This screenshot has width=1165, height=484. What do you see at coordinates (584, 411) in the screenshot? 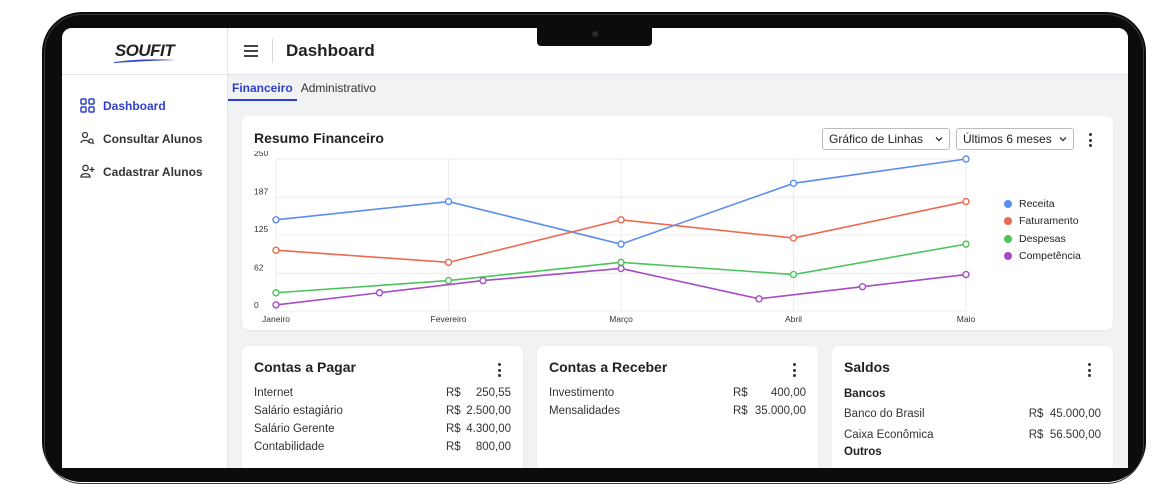
I see `list-item-label: Mensalidades` at bounding box center [584, 411].